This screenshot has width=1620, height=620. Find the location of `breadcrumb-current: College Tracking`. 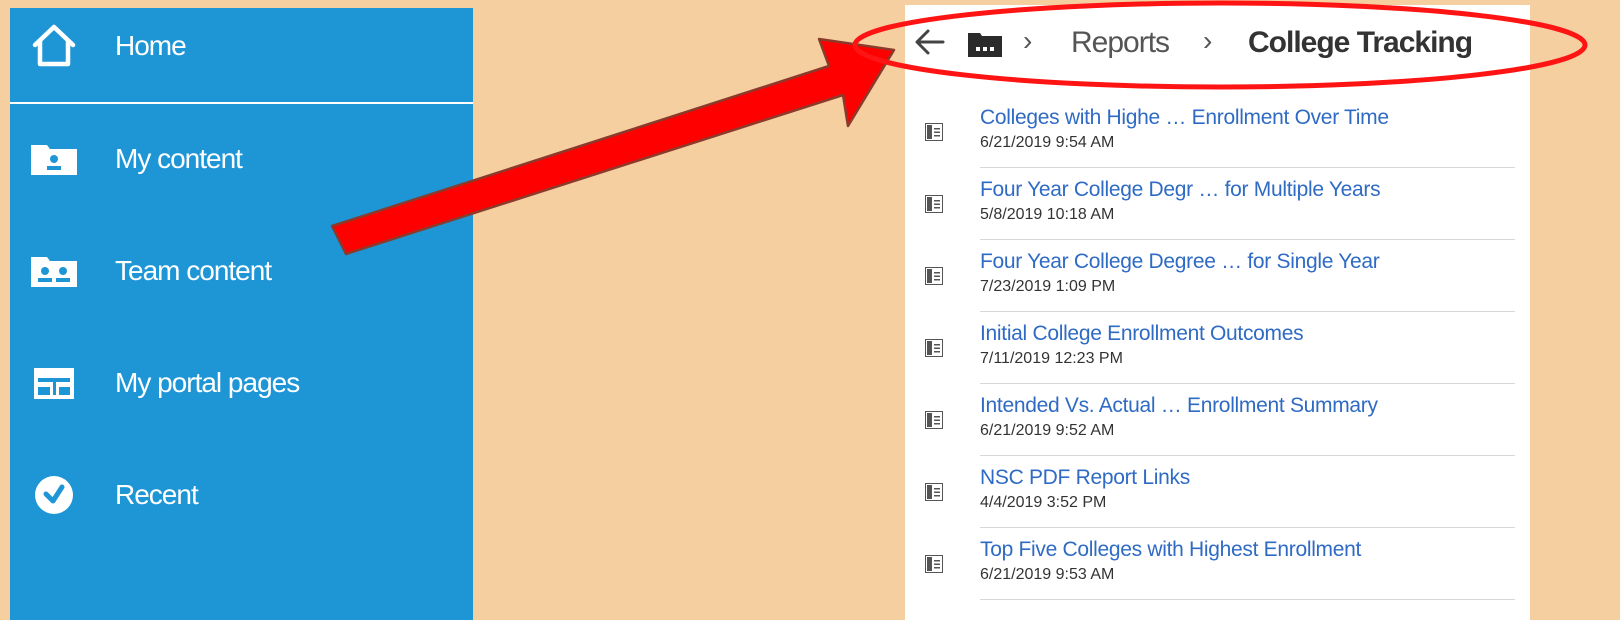

breadcrumb-current: College Tracking is located at coordinates (1360, 42).